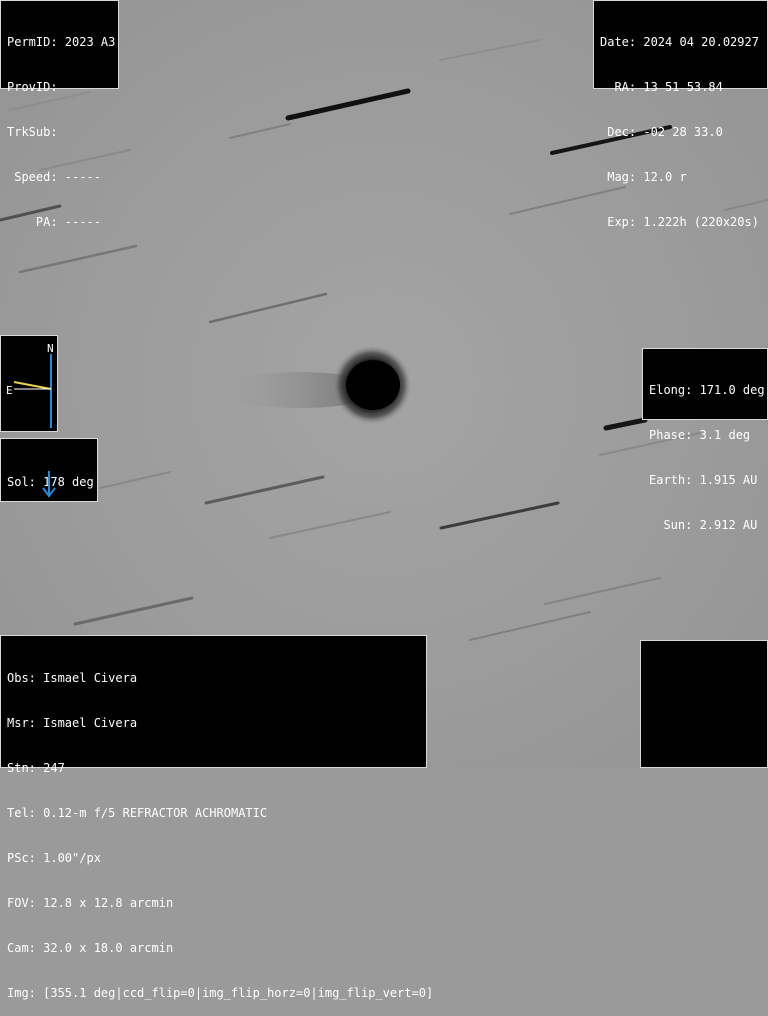  What do you see at coordinates (700, 435) in the screenshot?
I see `phase: Phase: 3.1 deg` at bounding box center [700, 435].